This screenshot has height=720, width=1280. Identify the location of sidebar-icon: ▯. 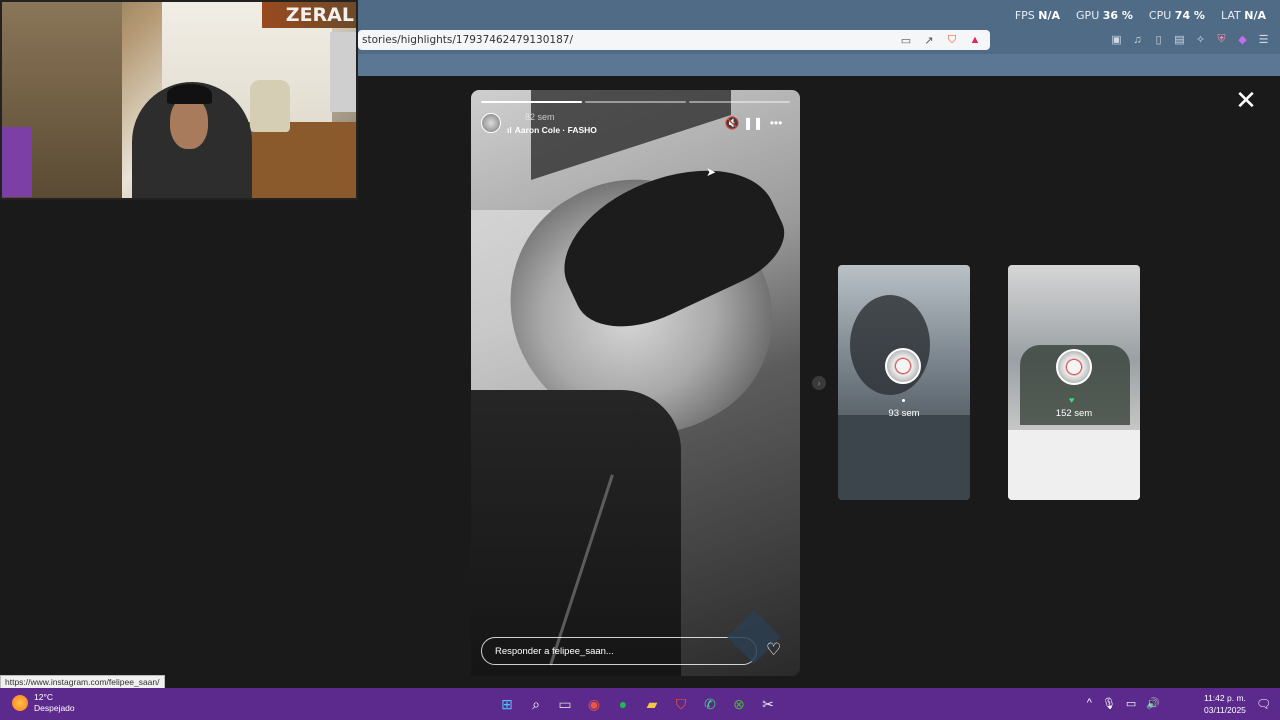
(1158, 39).